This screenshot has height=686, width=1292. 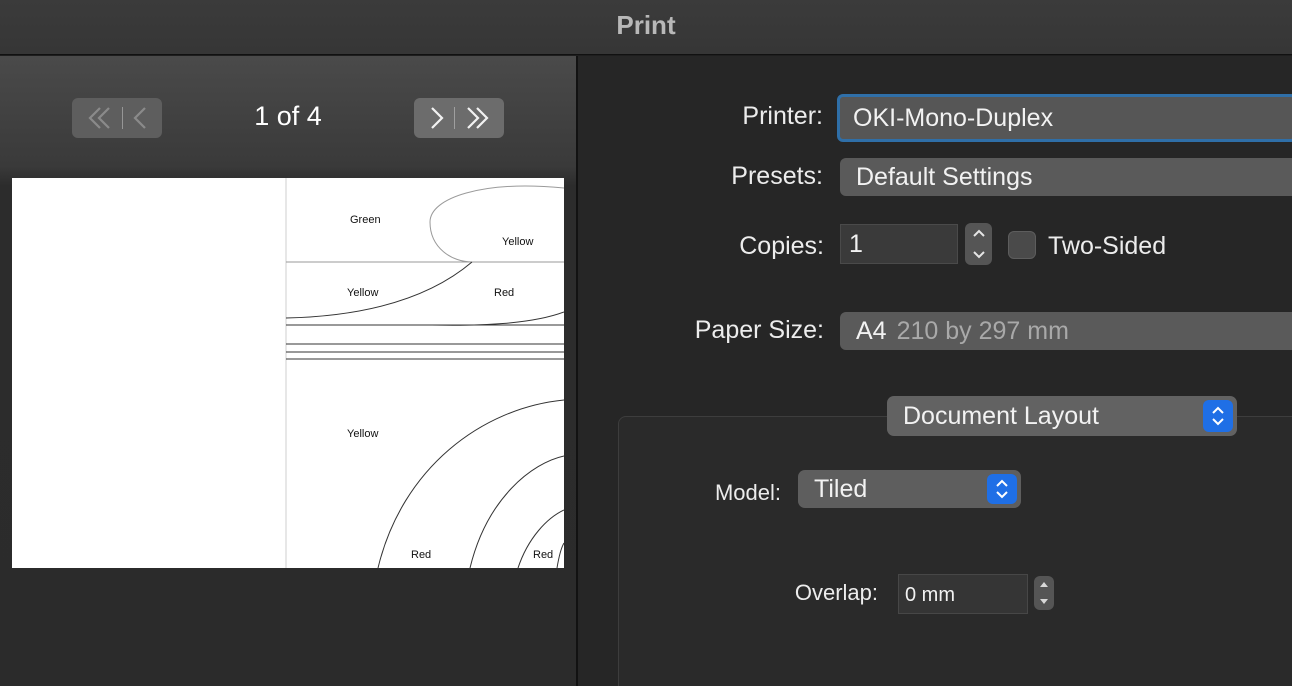 I want to click on model-label: Model:, so click(x=747, y=492).